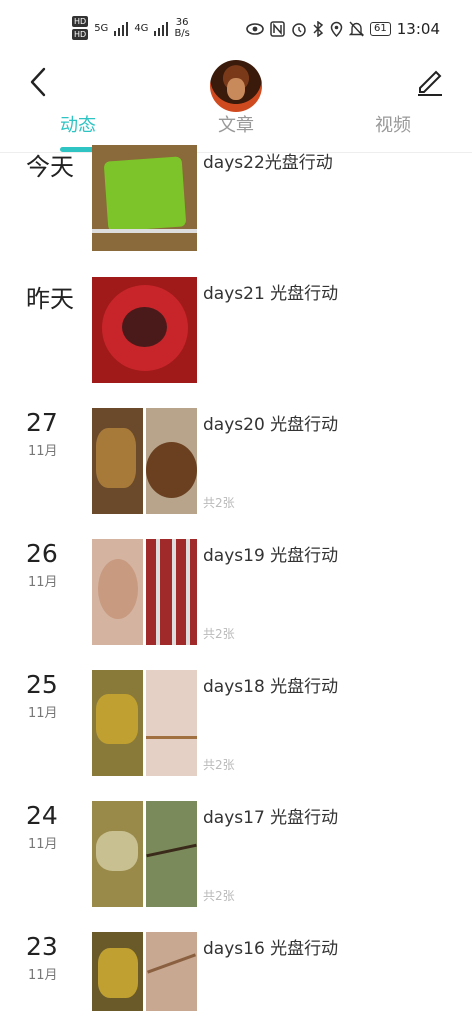  I want to click on date-day: 23, so click(42, 946).